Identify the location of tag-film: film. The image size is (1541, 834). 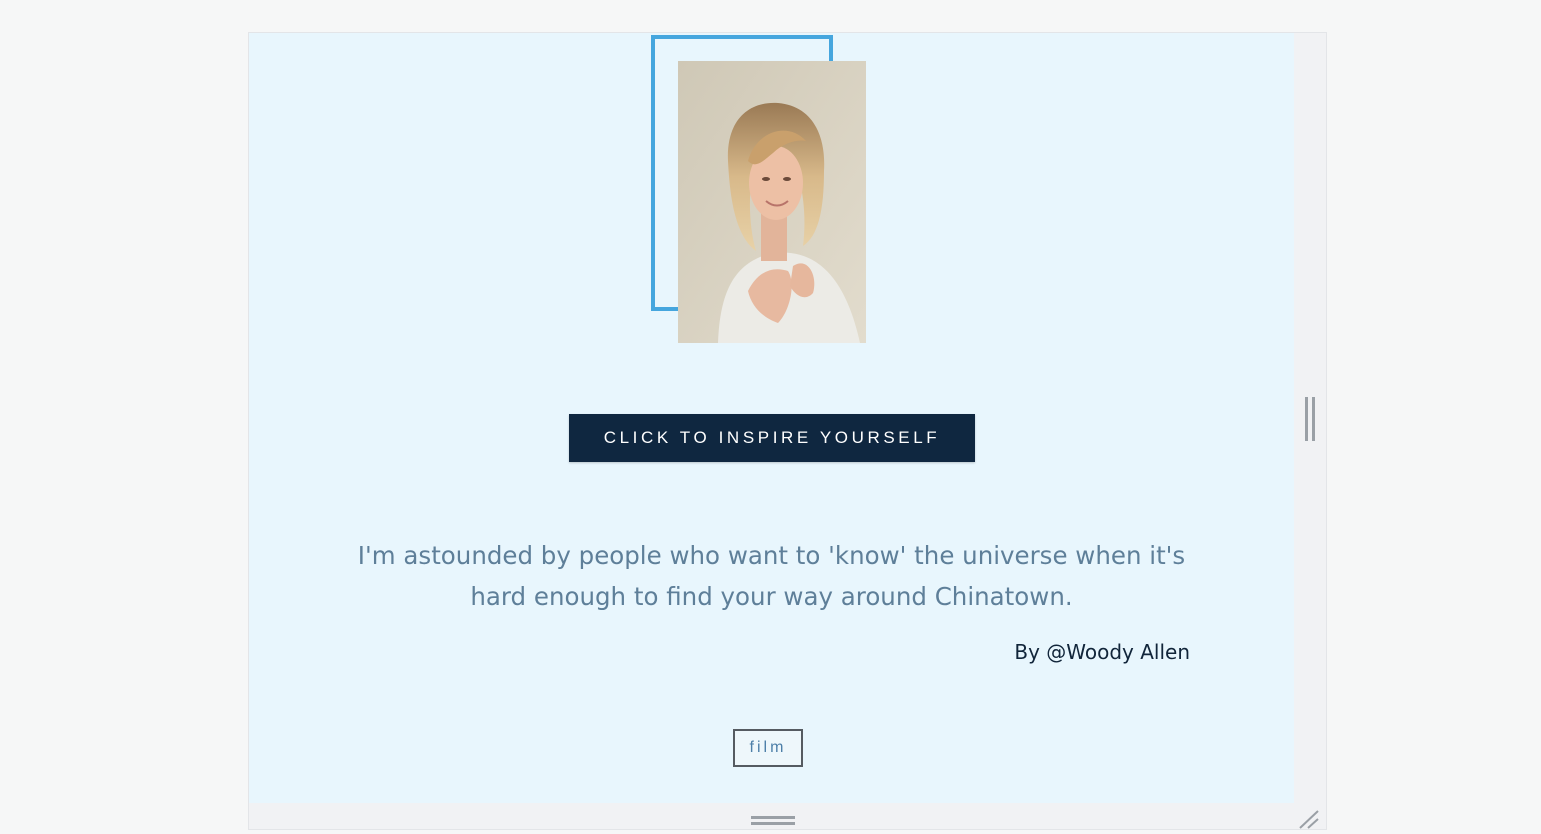
(768, 748).